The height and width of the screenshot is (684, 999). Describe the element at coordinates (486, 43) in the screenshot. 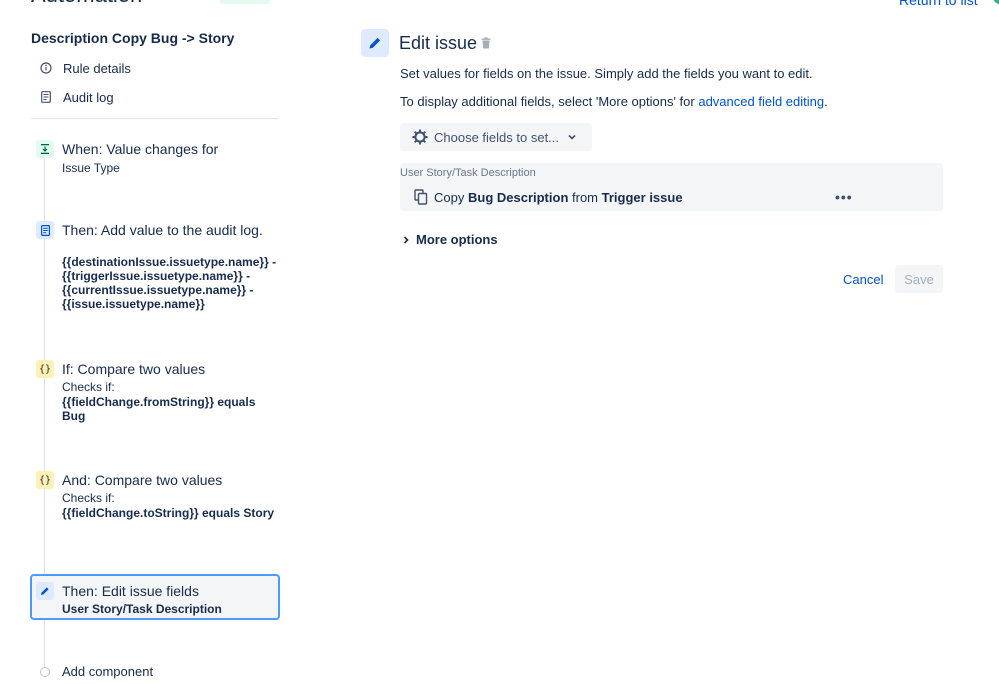

I see `trash-icon` at that location.